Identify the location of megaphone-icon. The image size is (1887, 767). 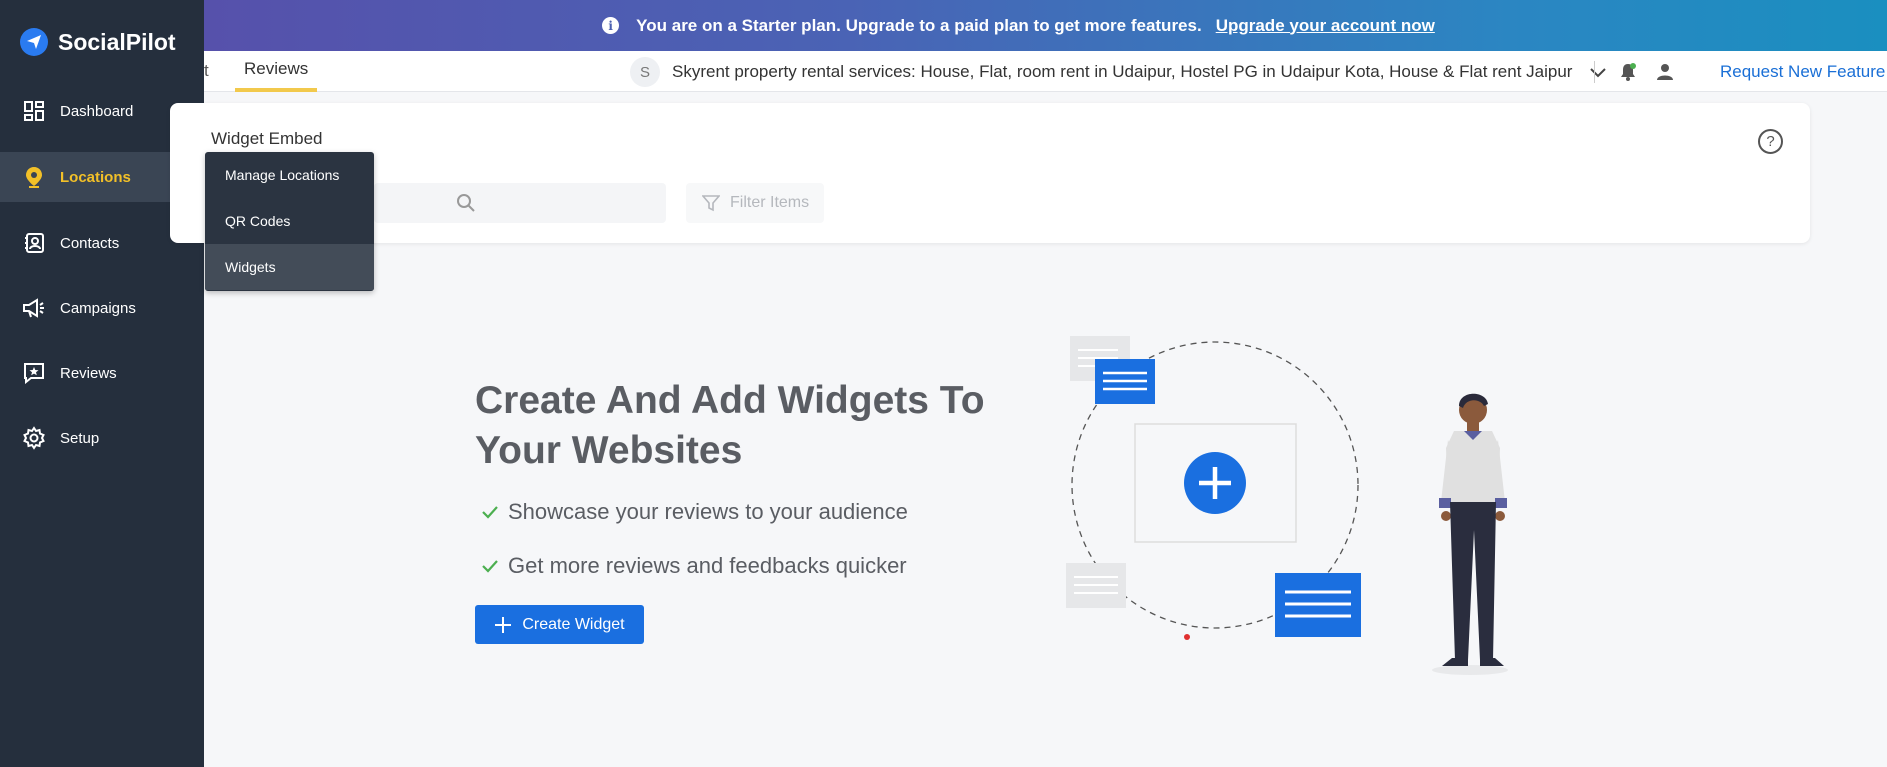
(34, 308).